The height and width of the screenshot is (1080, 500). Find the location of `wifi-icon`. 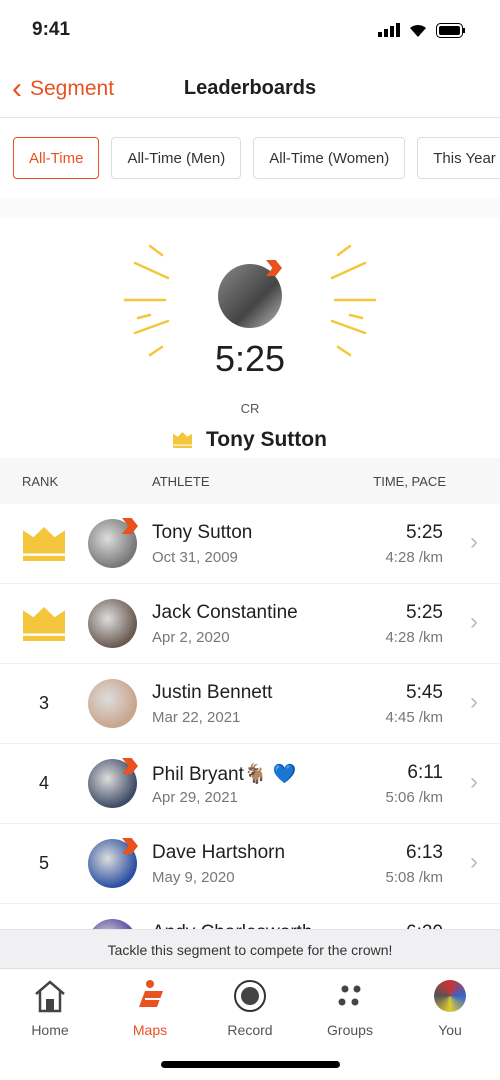

wifi-icon is located at coordinates (418, 30).